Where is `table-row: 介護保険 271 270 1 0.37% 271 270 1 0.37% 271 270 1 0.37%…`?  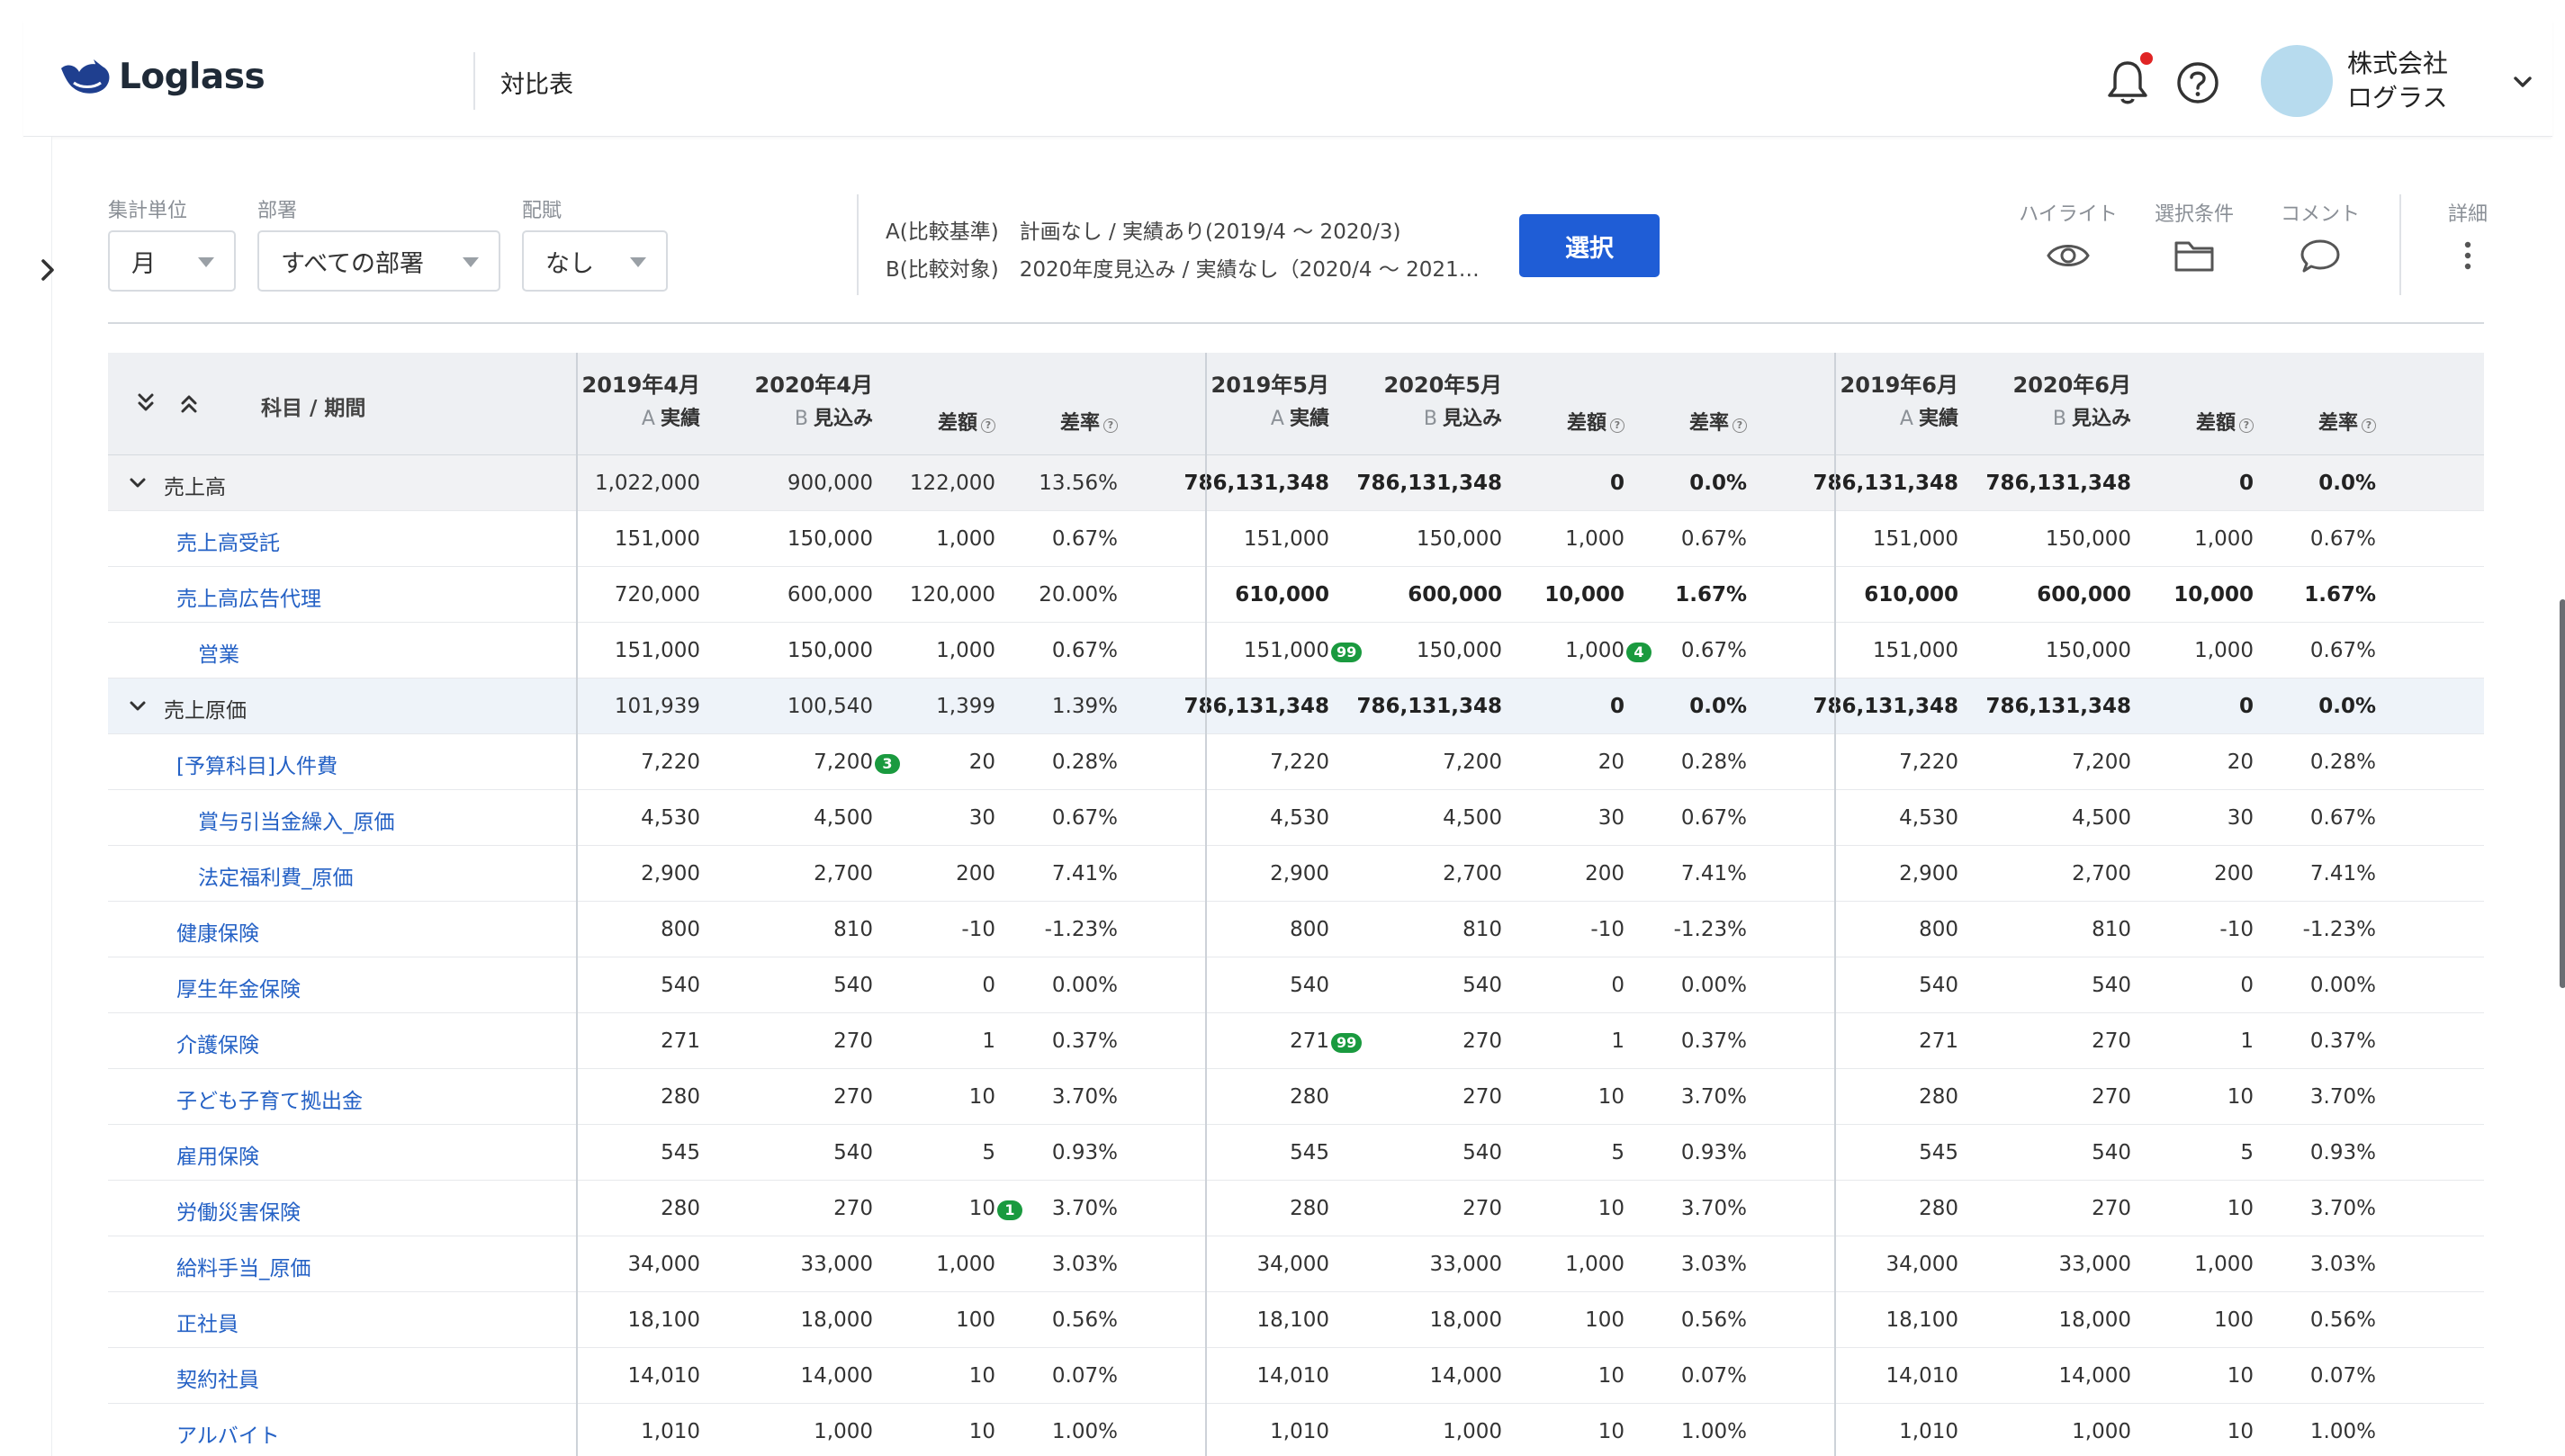 table-row: 介護保険 271 270 1 0.37% 271 270 1 0.37% 271 270 1 0.37%… is located at coordinates (1296, 1041).